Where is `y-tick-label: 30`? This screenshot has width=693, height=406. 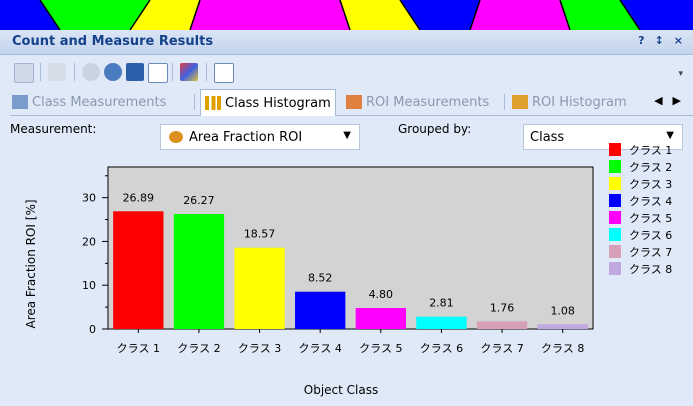 y-tick-label: 30 is located at coordinates (89, 198).